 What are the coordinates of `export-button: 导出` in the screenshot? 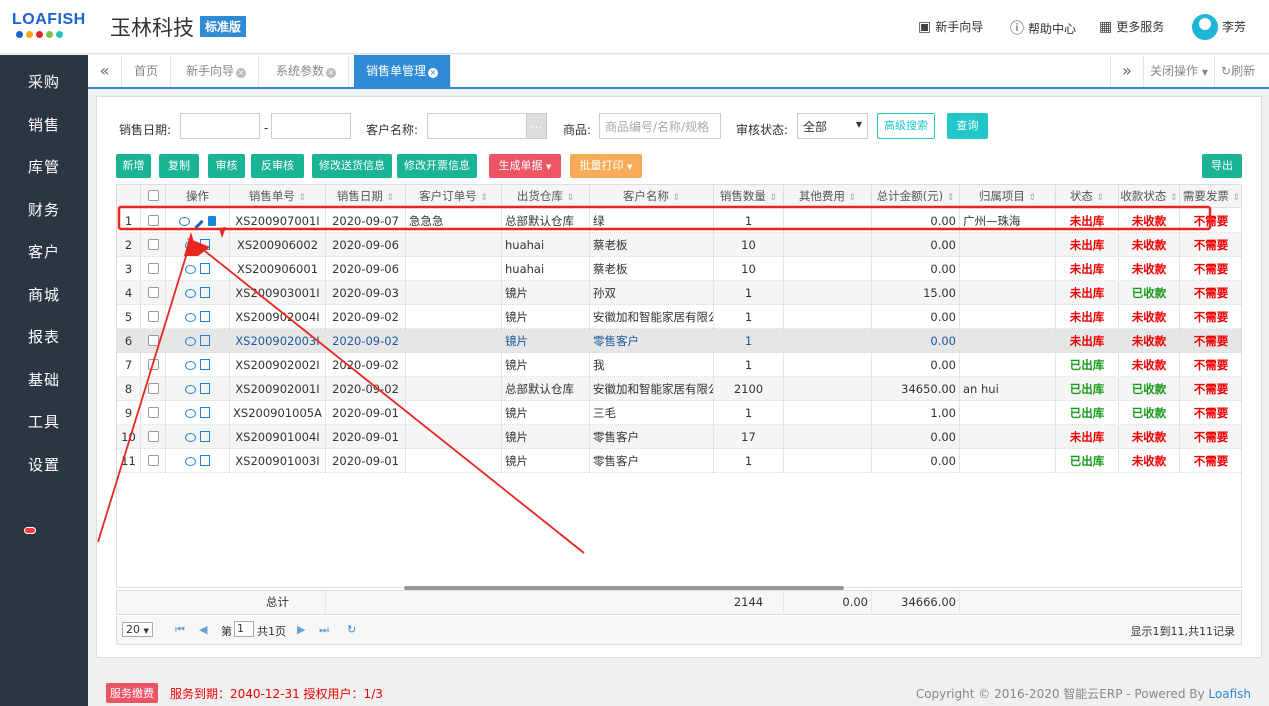 It's located at (1222, 166).